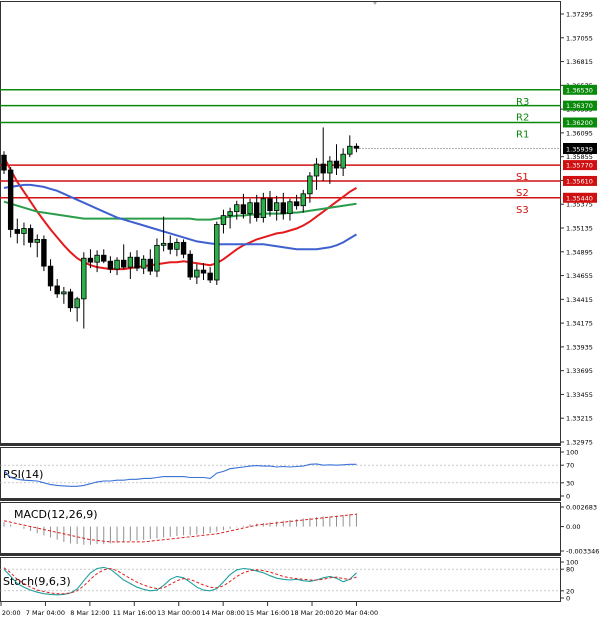 This screenshot has width=600, height=623. Describe the element at coordinates (579, 252) in the screenshot. I see `price-tick-label: 1.34895` at that location.